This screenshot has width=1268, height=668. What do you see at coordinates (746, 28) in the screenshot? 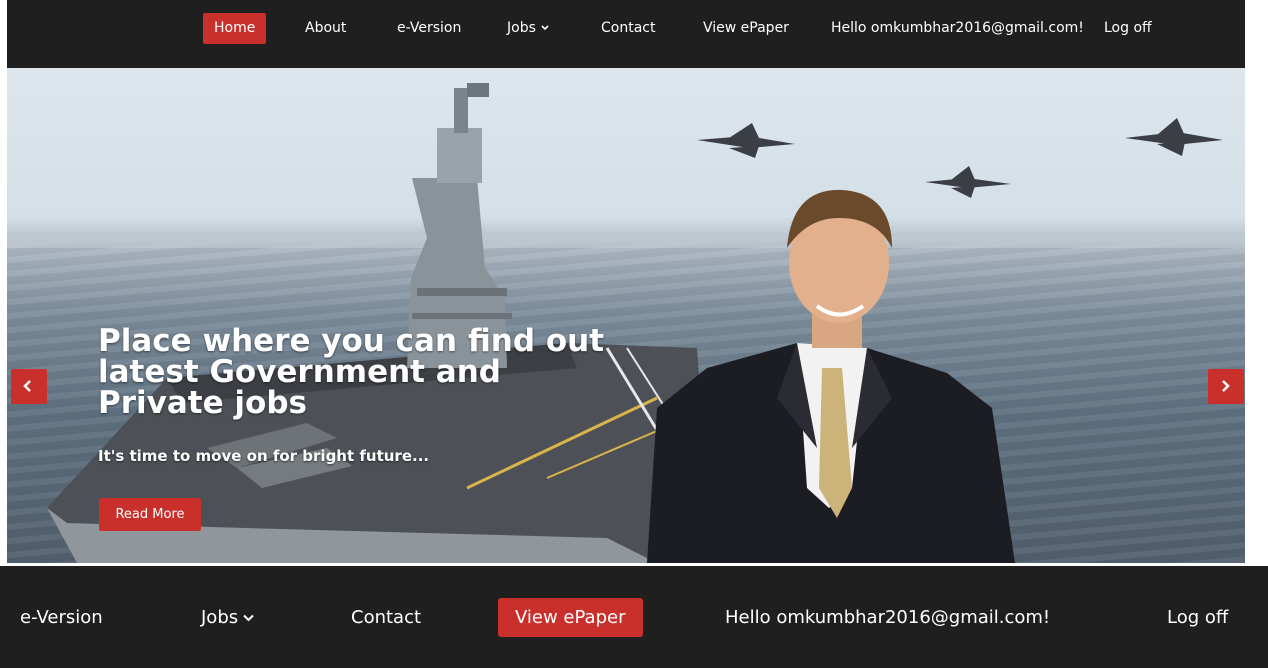
I see `nav-epaper: View ePaper` at bounding box center [746, 28].